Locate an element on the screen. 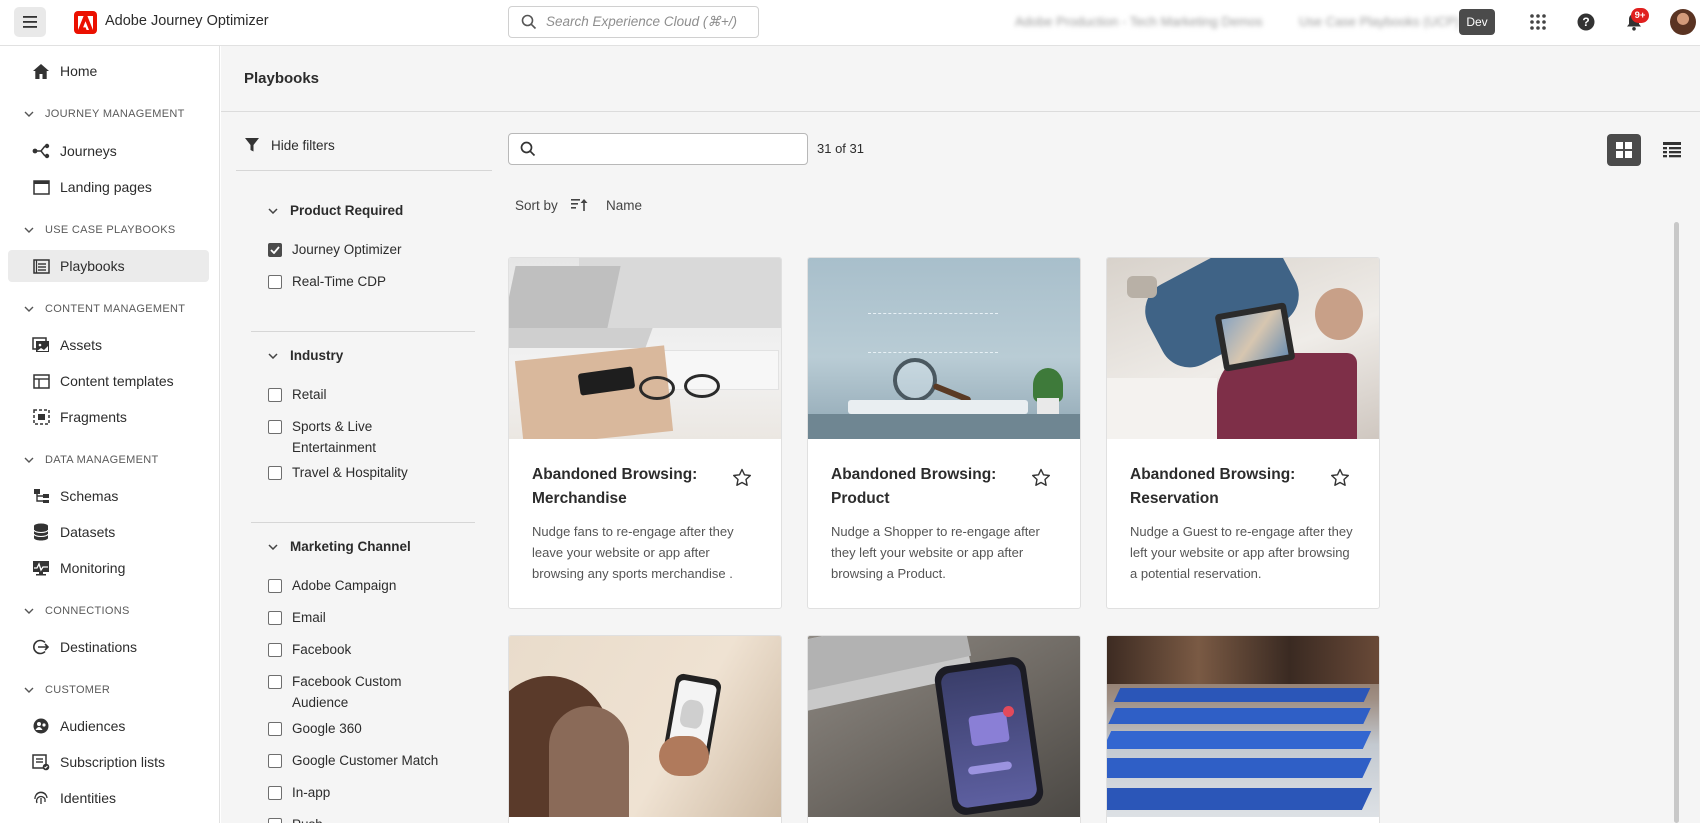 The height and width of the screenshot is (823, 1700). adobe-logo-icon is located at coordinates (85, 22).